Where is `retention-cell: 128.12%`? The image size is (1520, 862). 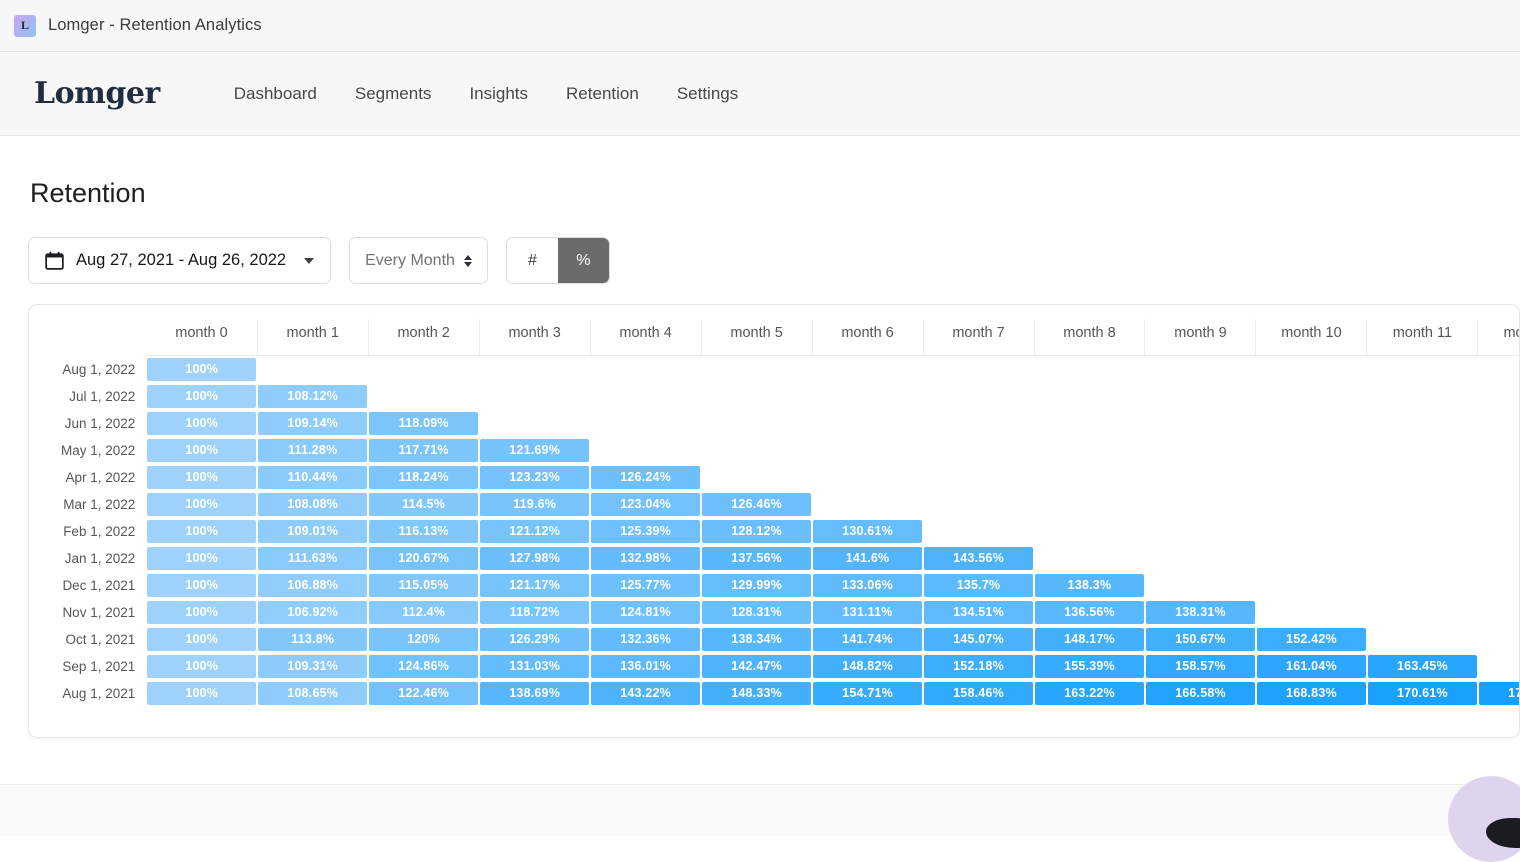
retention-cell: 128.12% is located at coordinates (756, 531).